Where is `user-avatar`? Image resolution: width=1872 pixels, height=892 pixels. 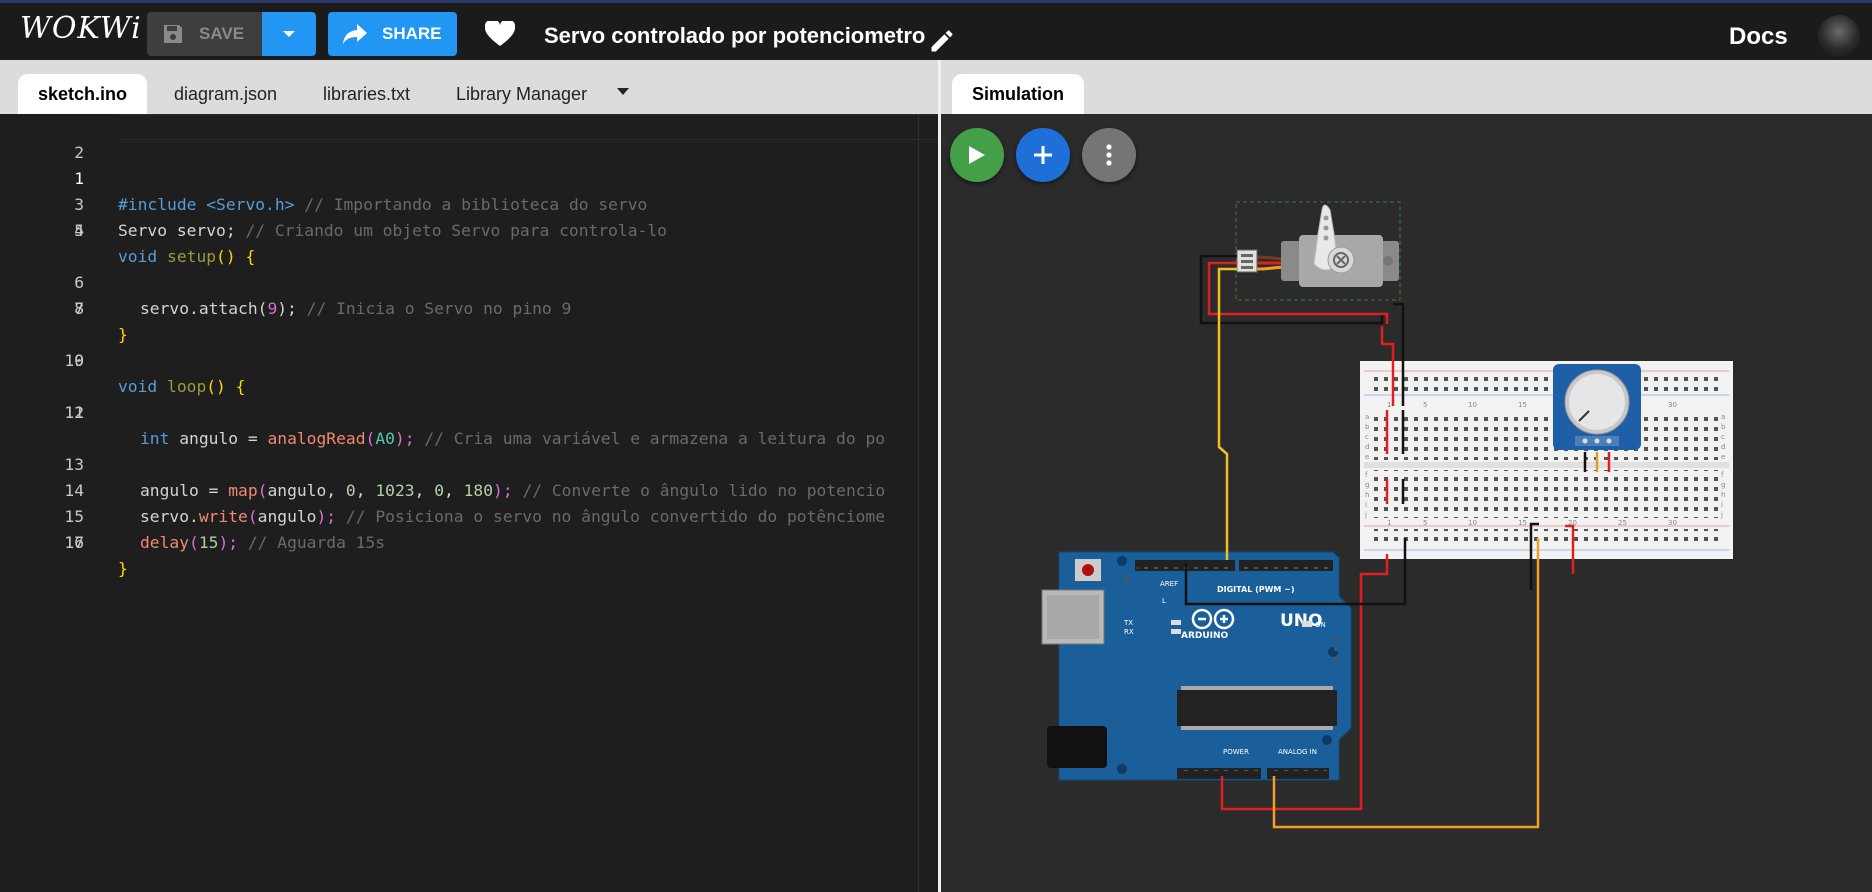
user-avatar is located at coordinates (1839, 36).